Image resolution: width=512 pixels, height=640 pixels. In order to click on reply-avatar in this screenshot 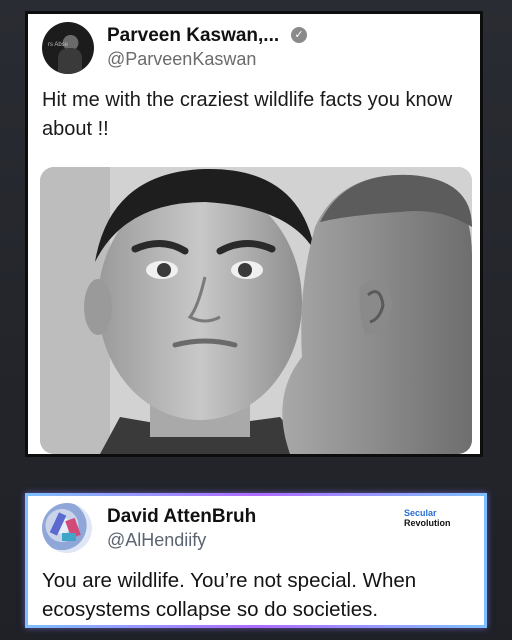, I will do `click(67, 528)`.